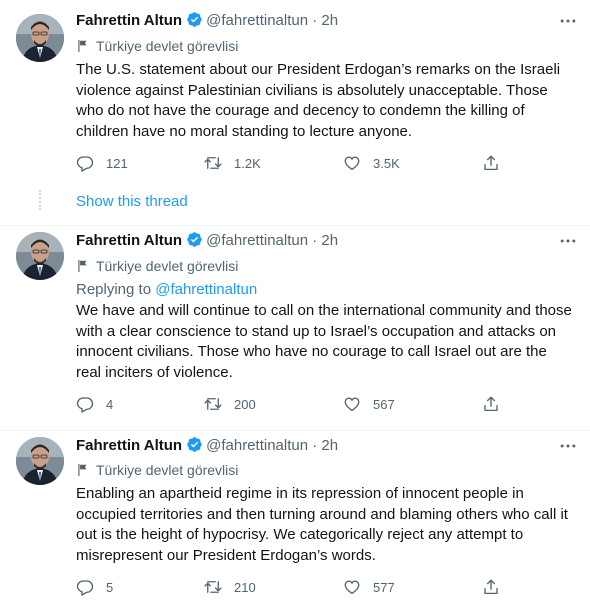 The height and width of the screenshot is (610, 590). I want to click on like-count: 577, so click(384, 587).